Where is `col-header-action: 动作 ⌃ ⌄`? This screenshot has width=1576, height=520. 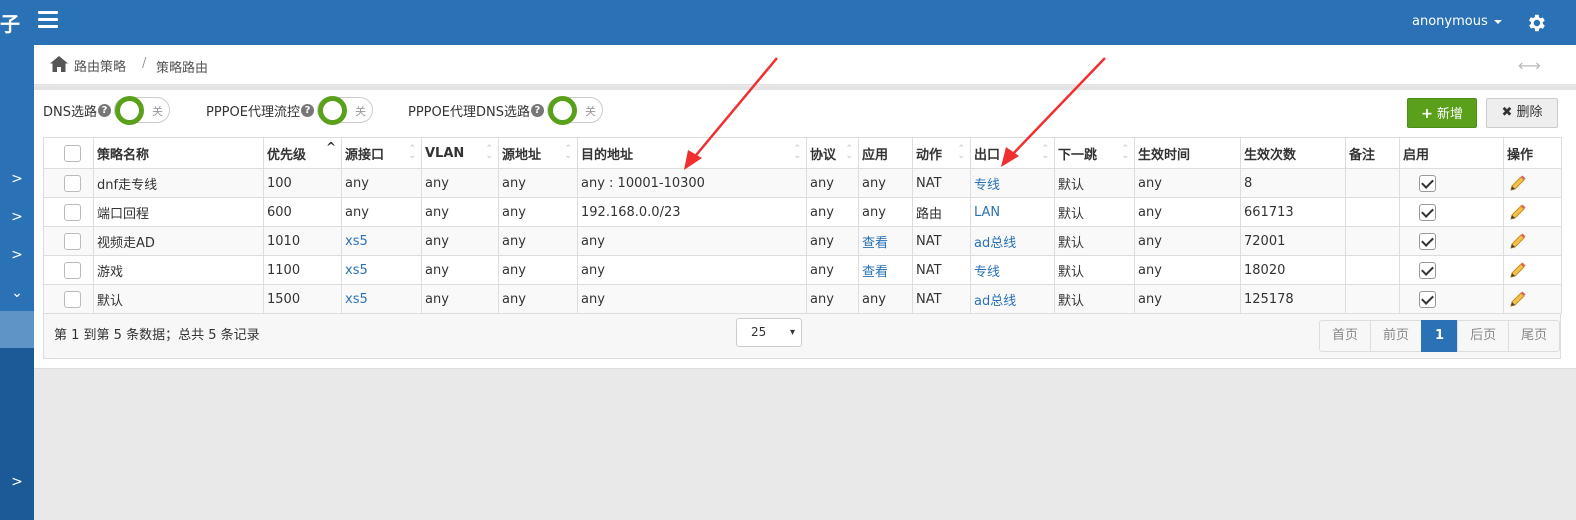 col-header-action: 动作 ⌃ ⌄ is located at coordinates (941, 153).